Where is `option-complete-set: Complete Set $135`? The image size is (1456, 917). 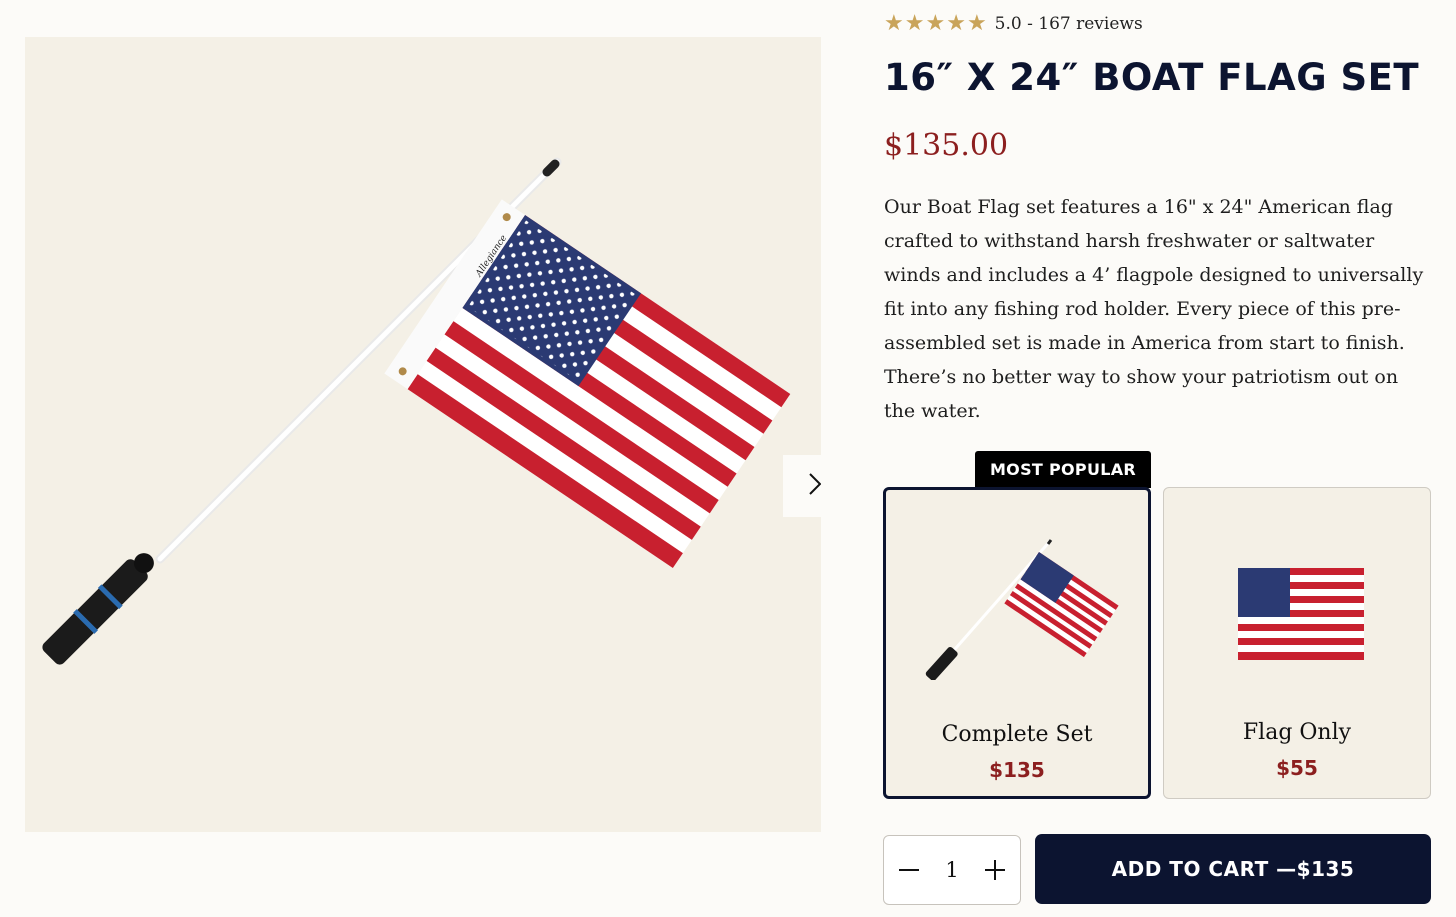
option-complete-set: Complete Set $135 is located at coordinates (1017, 643).